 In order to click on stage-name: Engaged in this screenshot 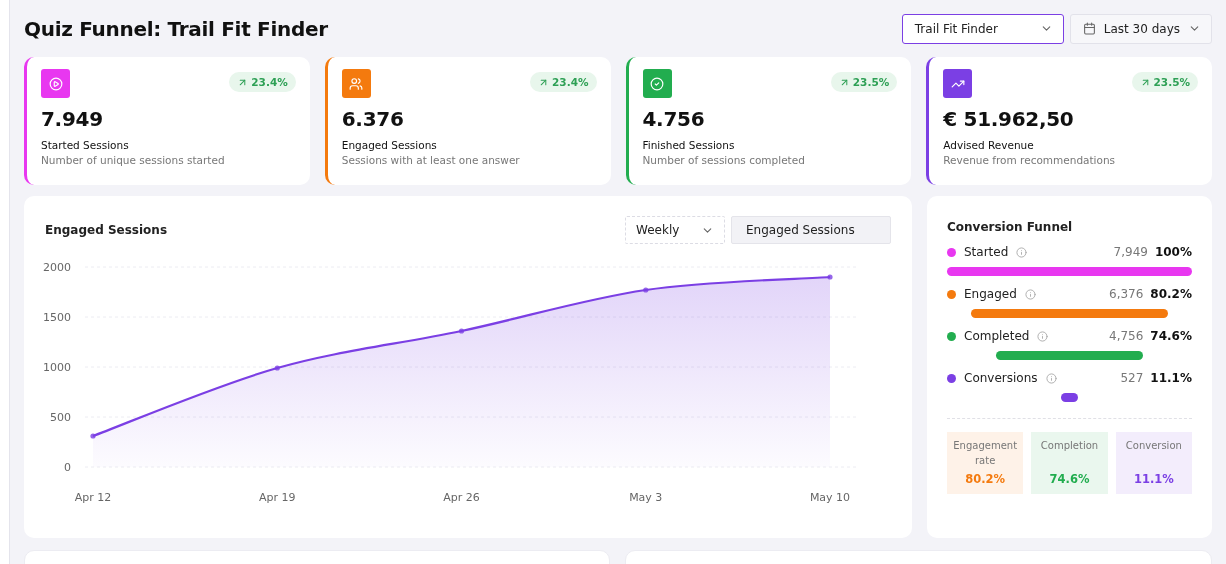, I will do `click(990, 294)`.